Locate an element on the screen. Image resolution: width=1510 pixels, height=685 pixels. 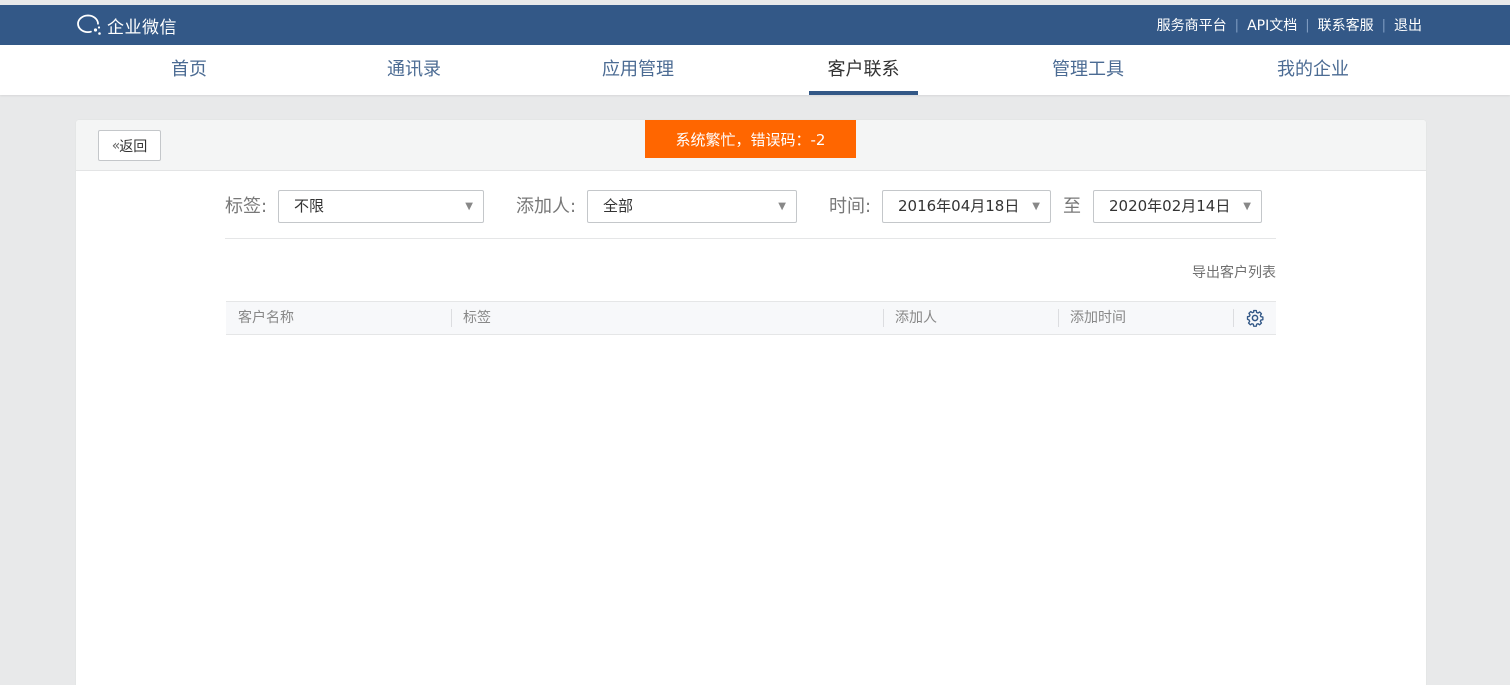
wecom-bubble-icon is located at coordinates (90, 25).